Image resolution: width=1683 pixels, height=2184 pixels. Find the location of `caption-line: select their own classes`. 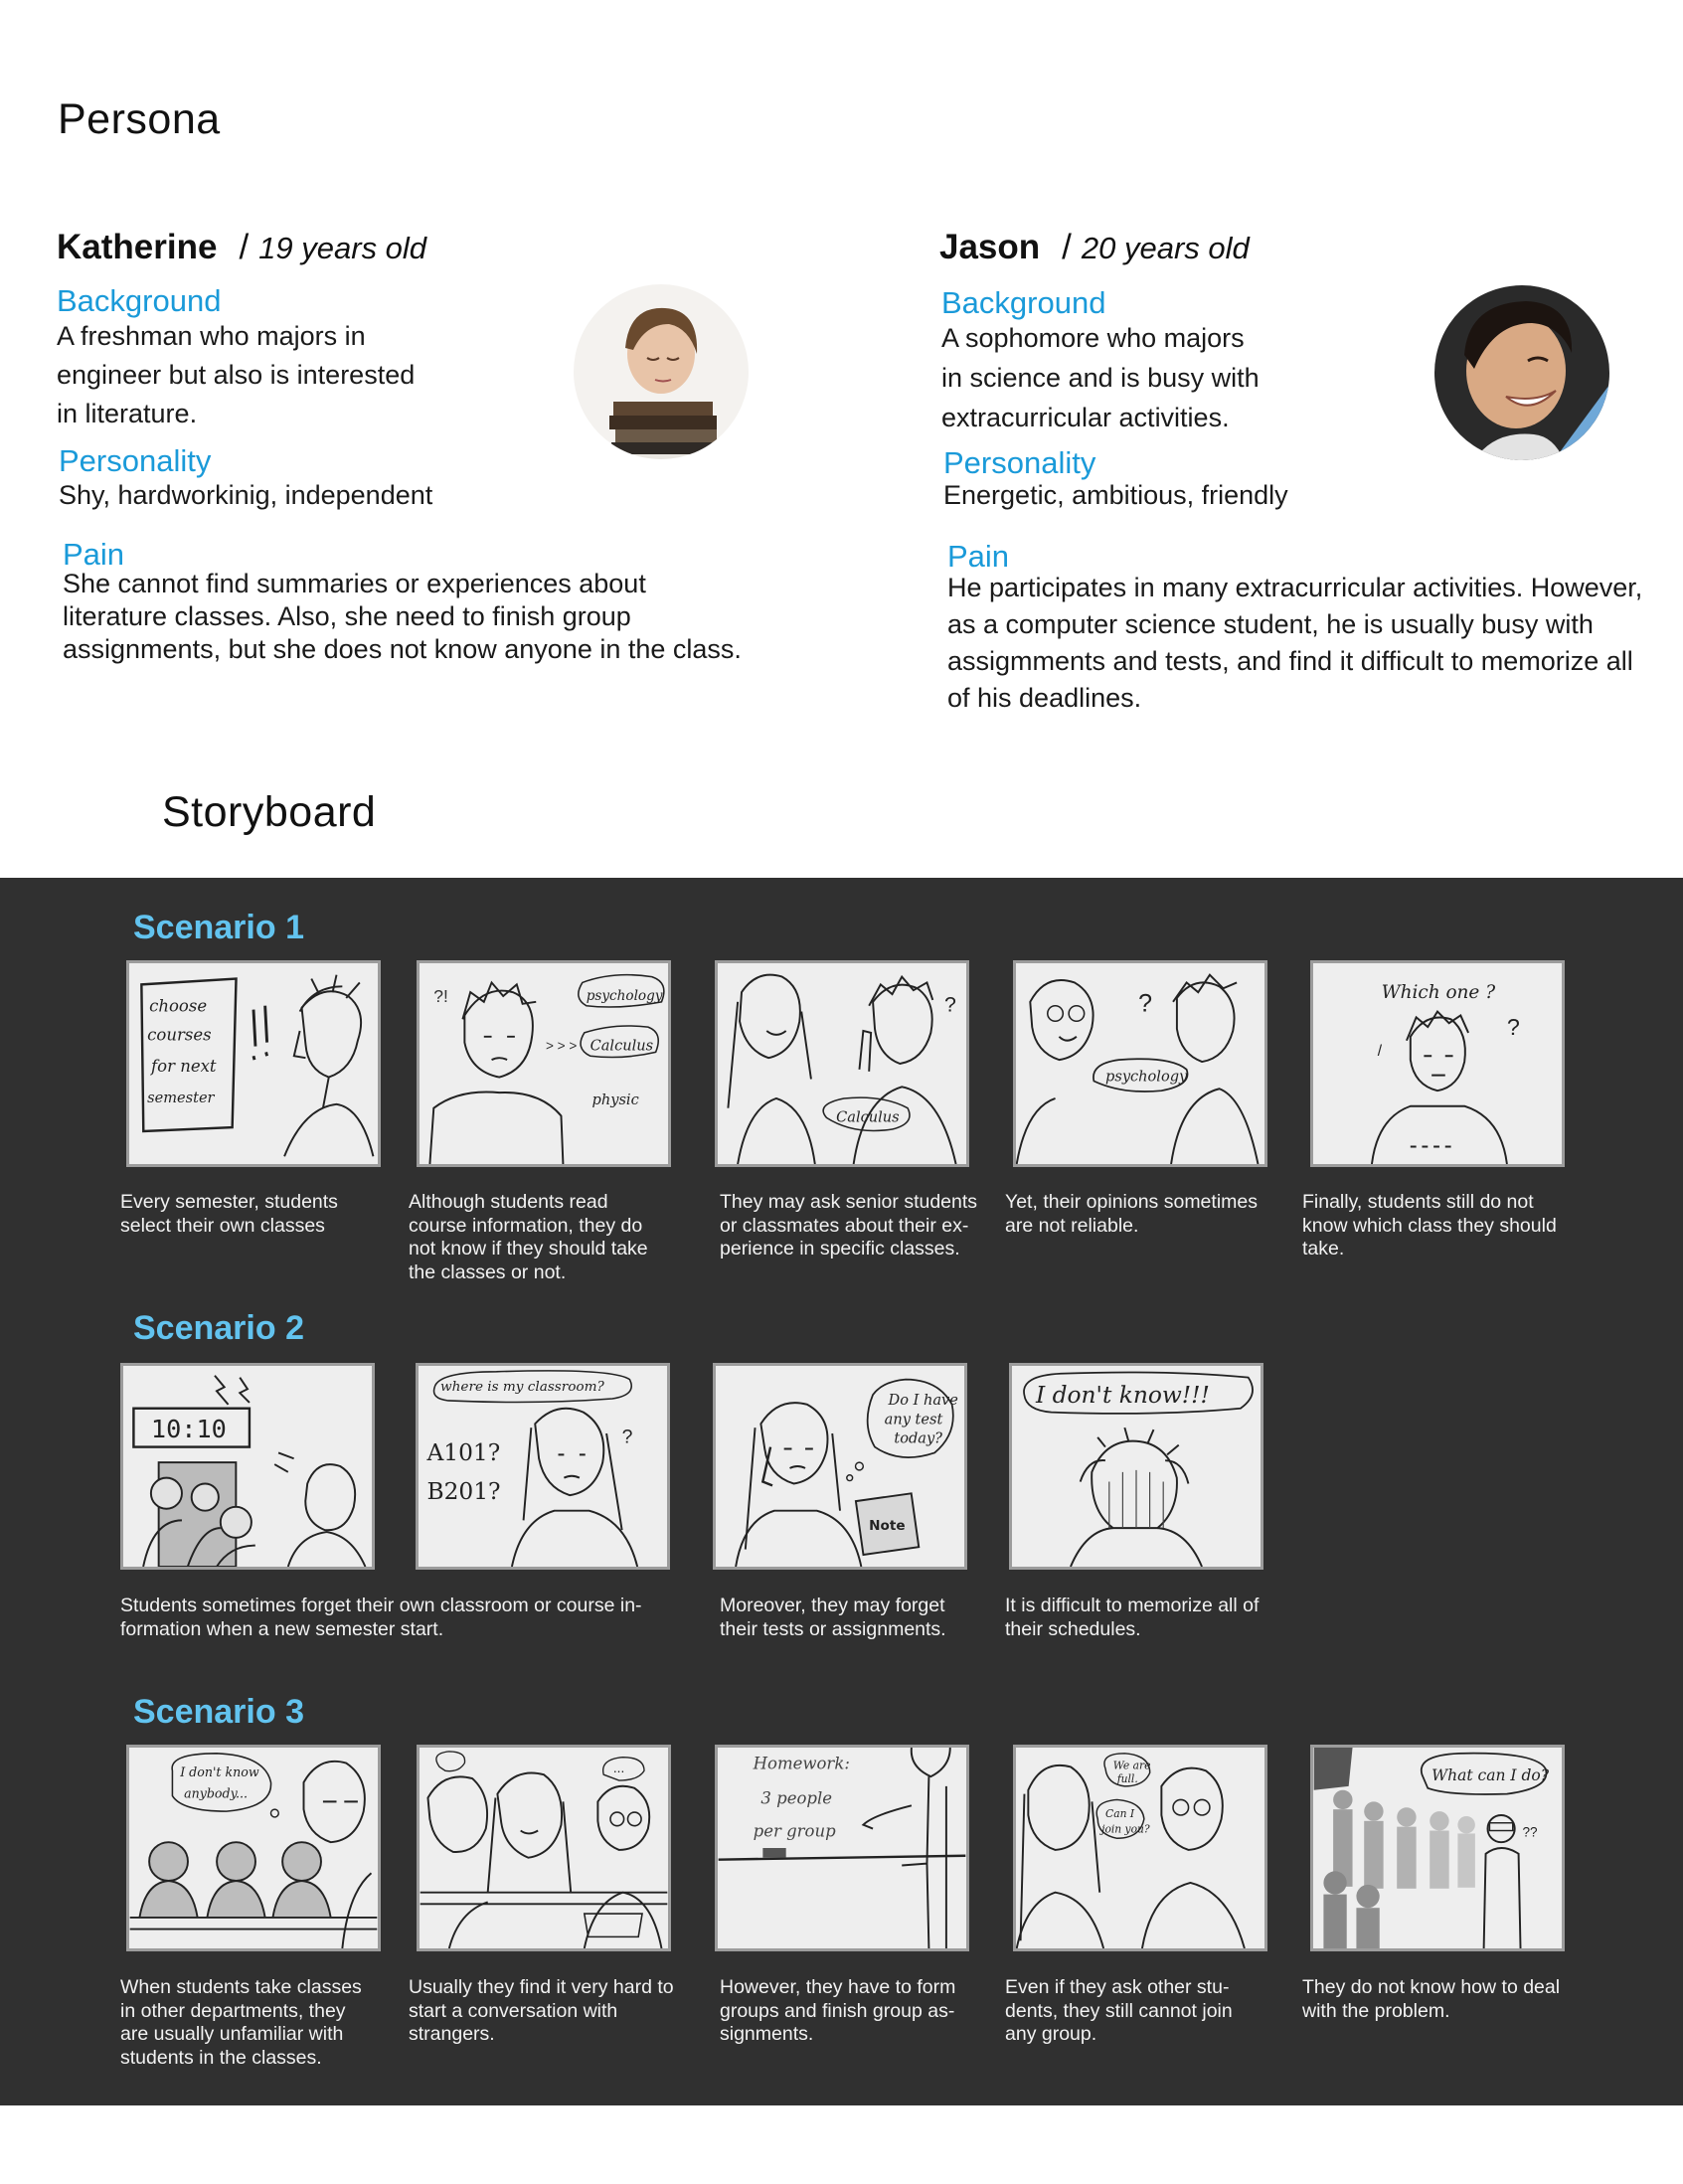

caption-line: select their own classes is located at coordinates (222, 1225).